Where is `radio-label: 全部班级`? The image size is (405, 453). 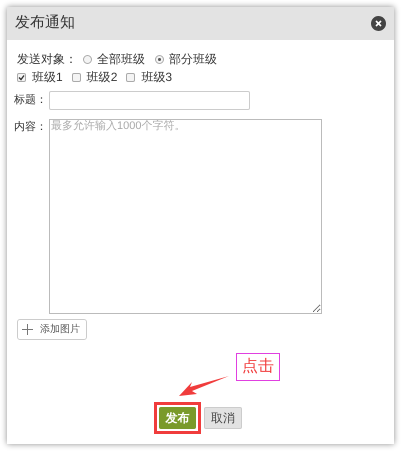 radio-label: 全部班级 is located at coordinates (121, 59).